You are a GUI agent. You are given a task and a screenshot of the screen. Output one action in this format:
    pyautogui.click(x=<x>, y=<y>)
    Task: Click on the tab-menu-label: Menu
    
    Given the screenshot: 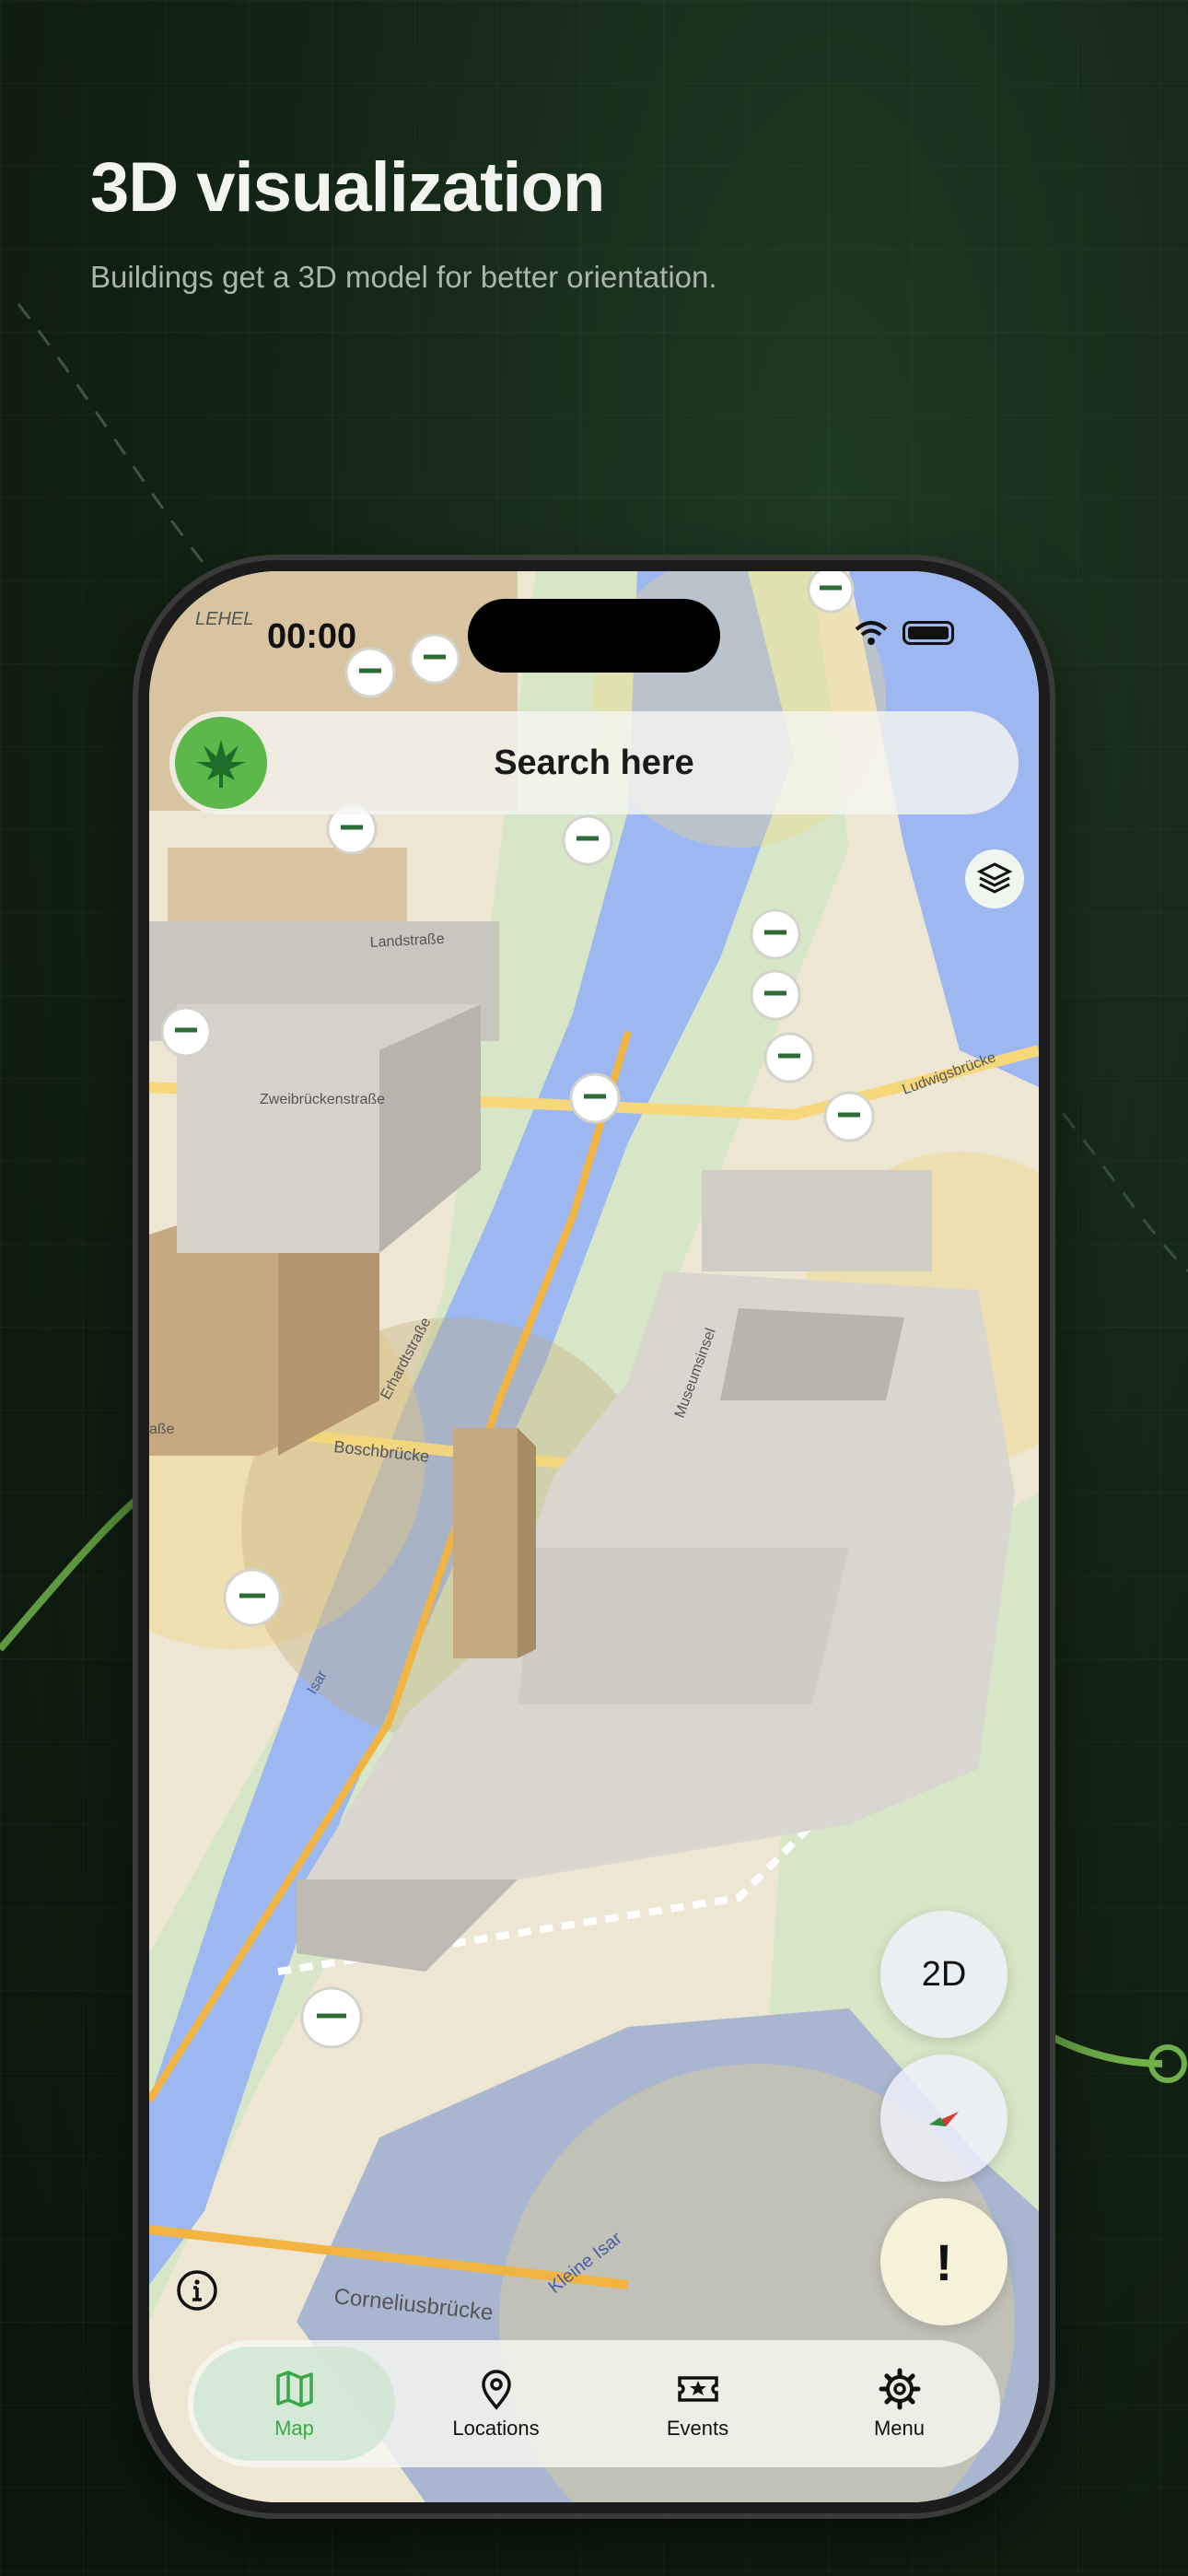 What is the action you would take?
    pyautogui.click(x=899, y=2428)
    